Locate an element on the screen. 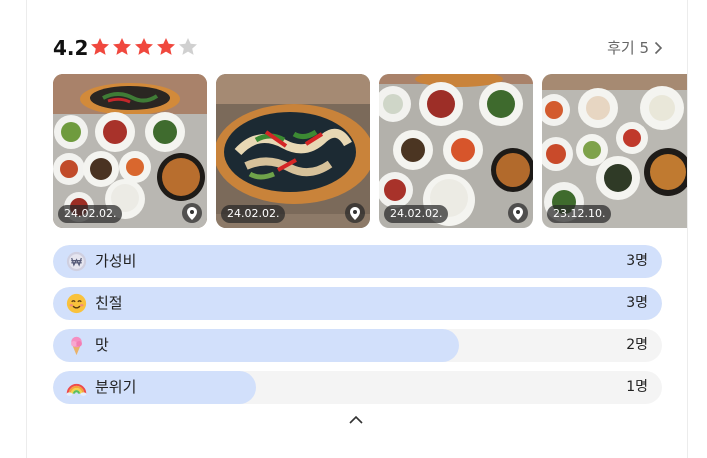  rating-score: 4.2 is located at coordinates (71, 48).